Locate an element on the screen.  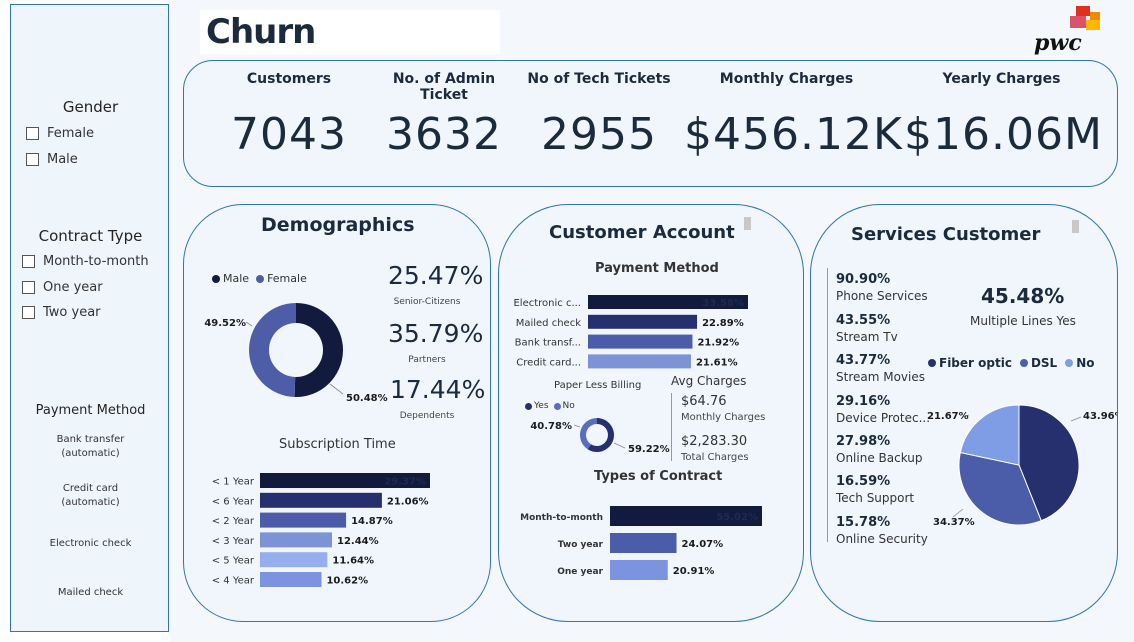
avg-total-label: Total Charges is located at coordinates (715, 457).